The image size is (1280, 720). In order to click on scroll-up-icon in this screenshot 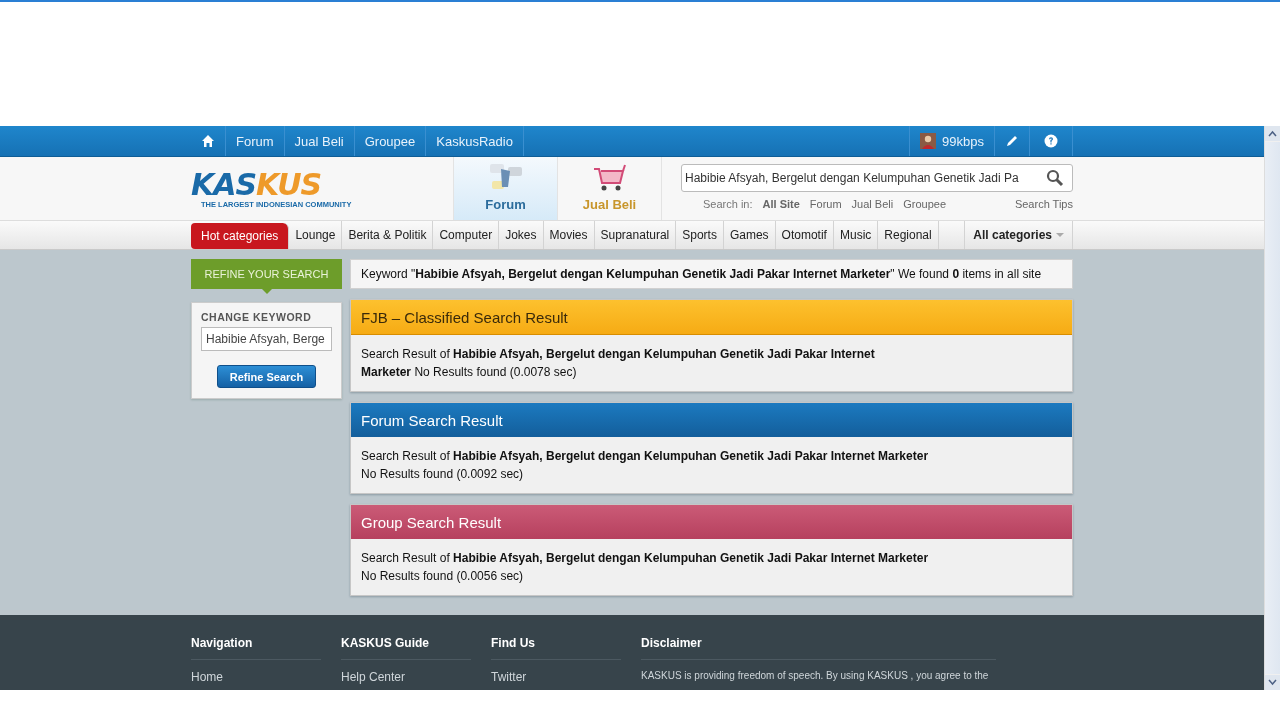, I will do `click(1272, 133)`.